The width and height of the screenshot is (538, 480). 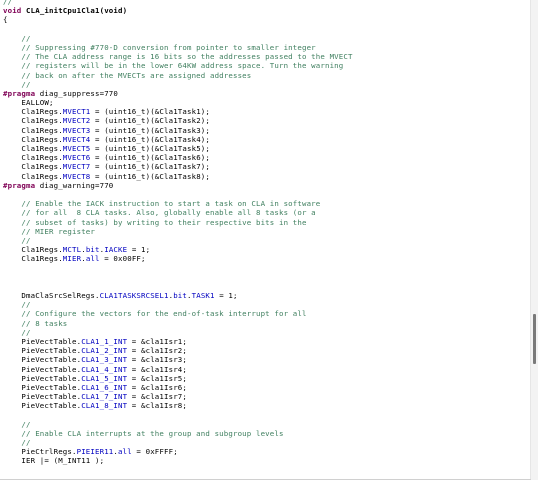 I want to click on code-token: = (uint16_t)(&Cla1Task6);, so click(x=150, y=158).